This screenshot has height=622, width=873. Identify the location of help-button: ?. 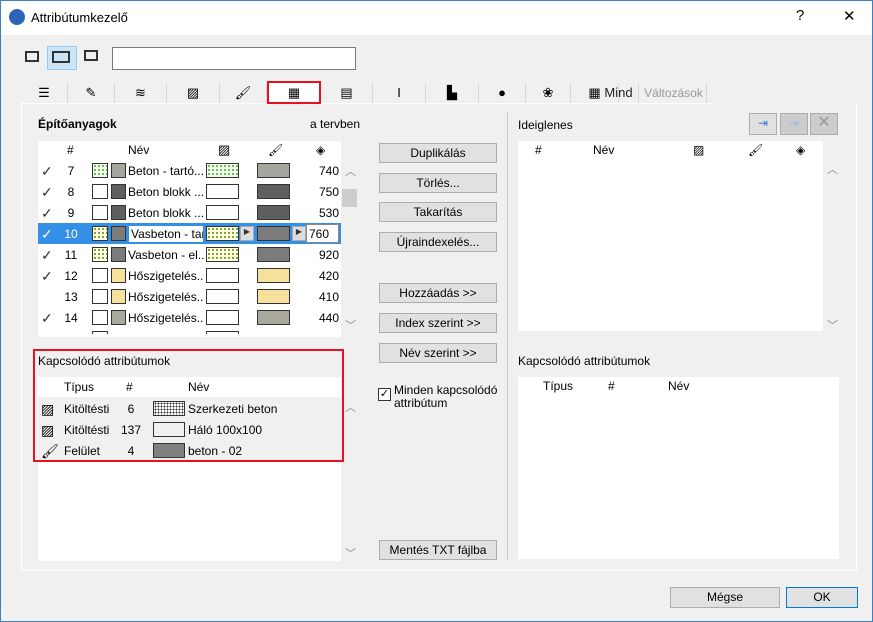
(800, 15).